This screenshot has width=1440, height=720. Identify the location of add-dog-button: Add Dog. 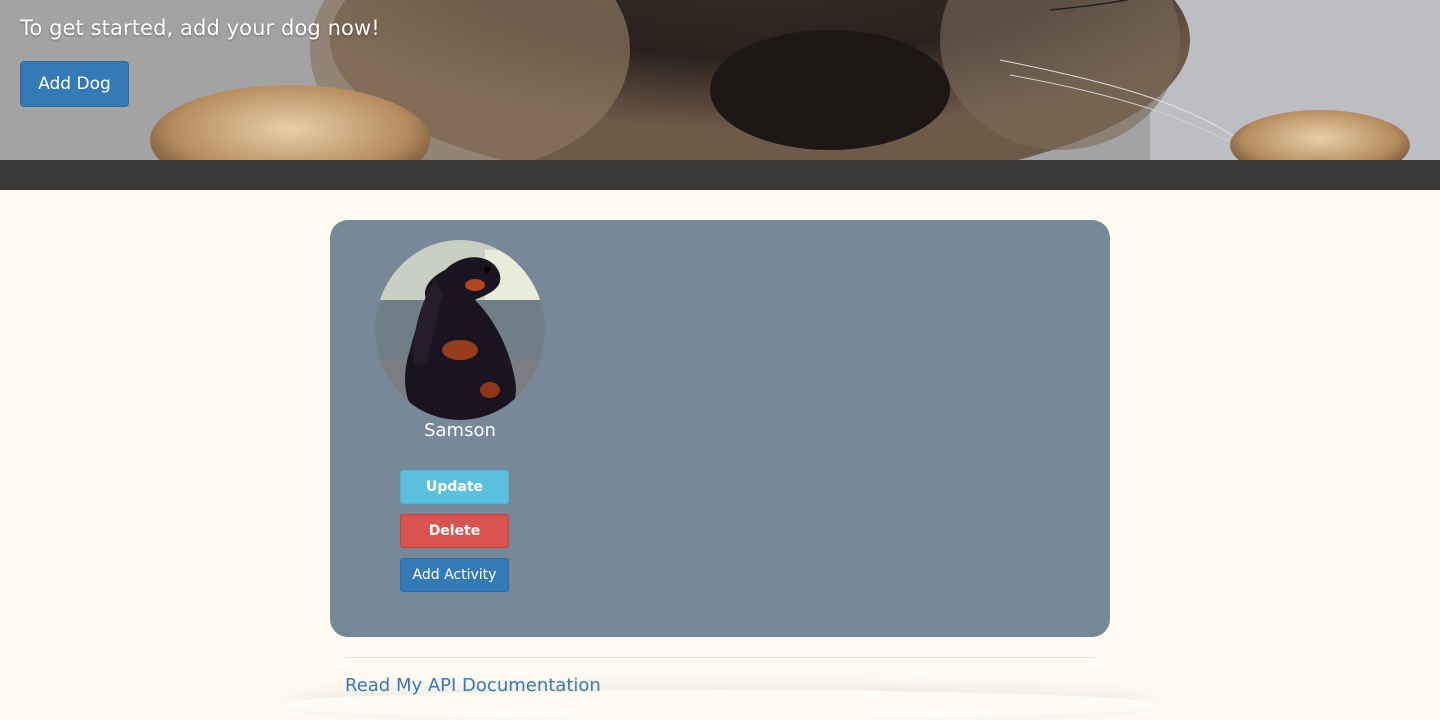
(74, 84).